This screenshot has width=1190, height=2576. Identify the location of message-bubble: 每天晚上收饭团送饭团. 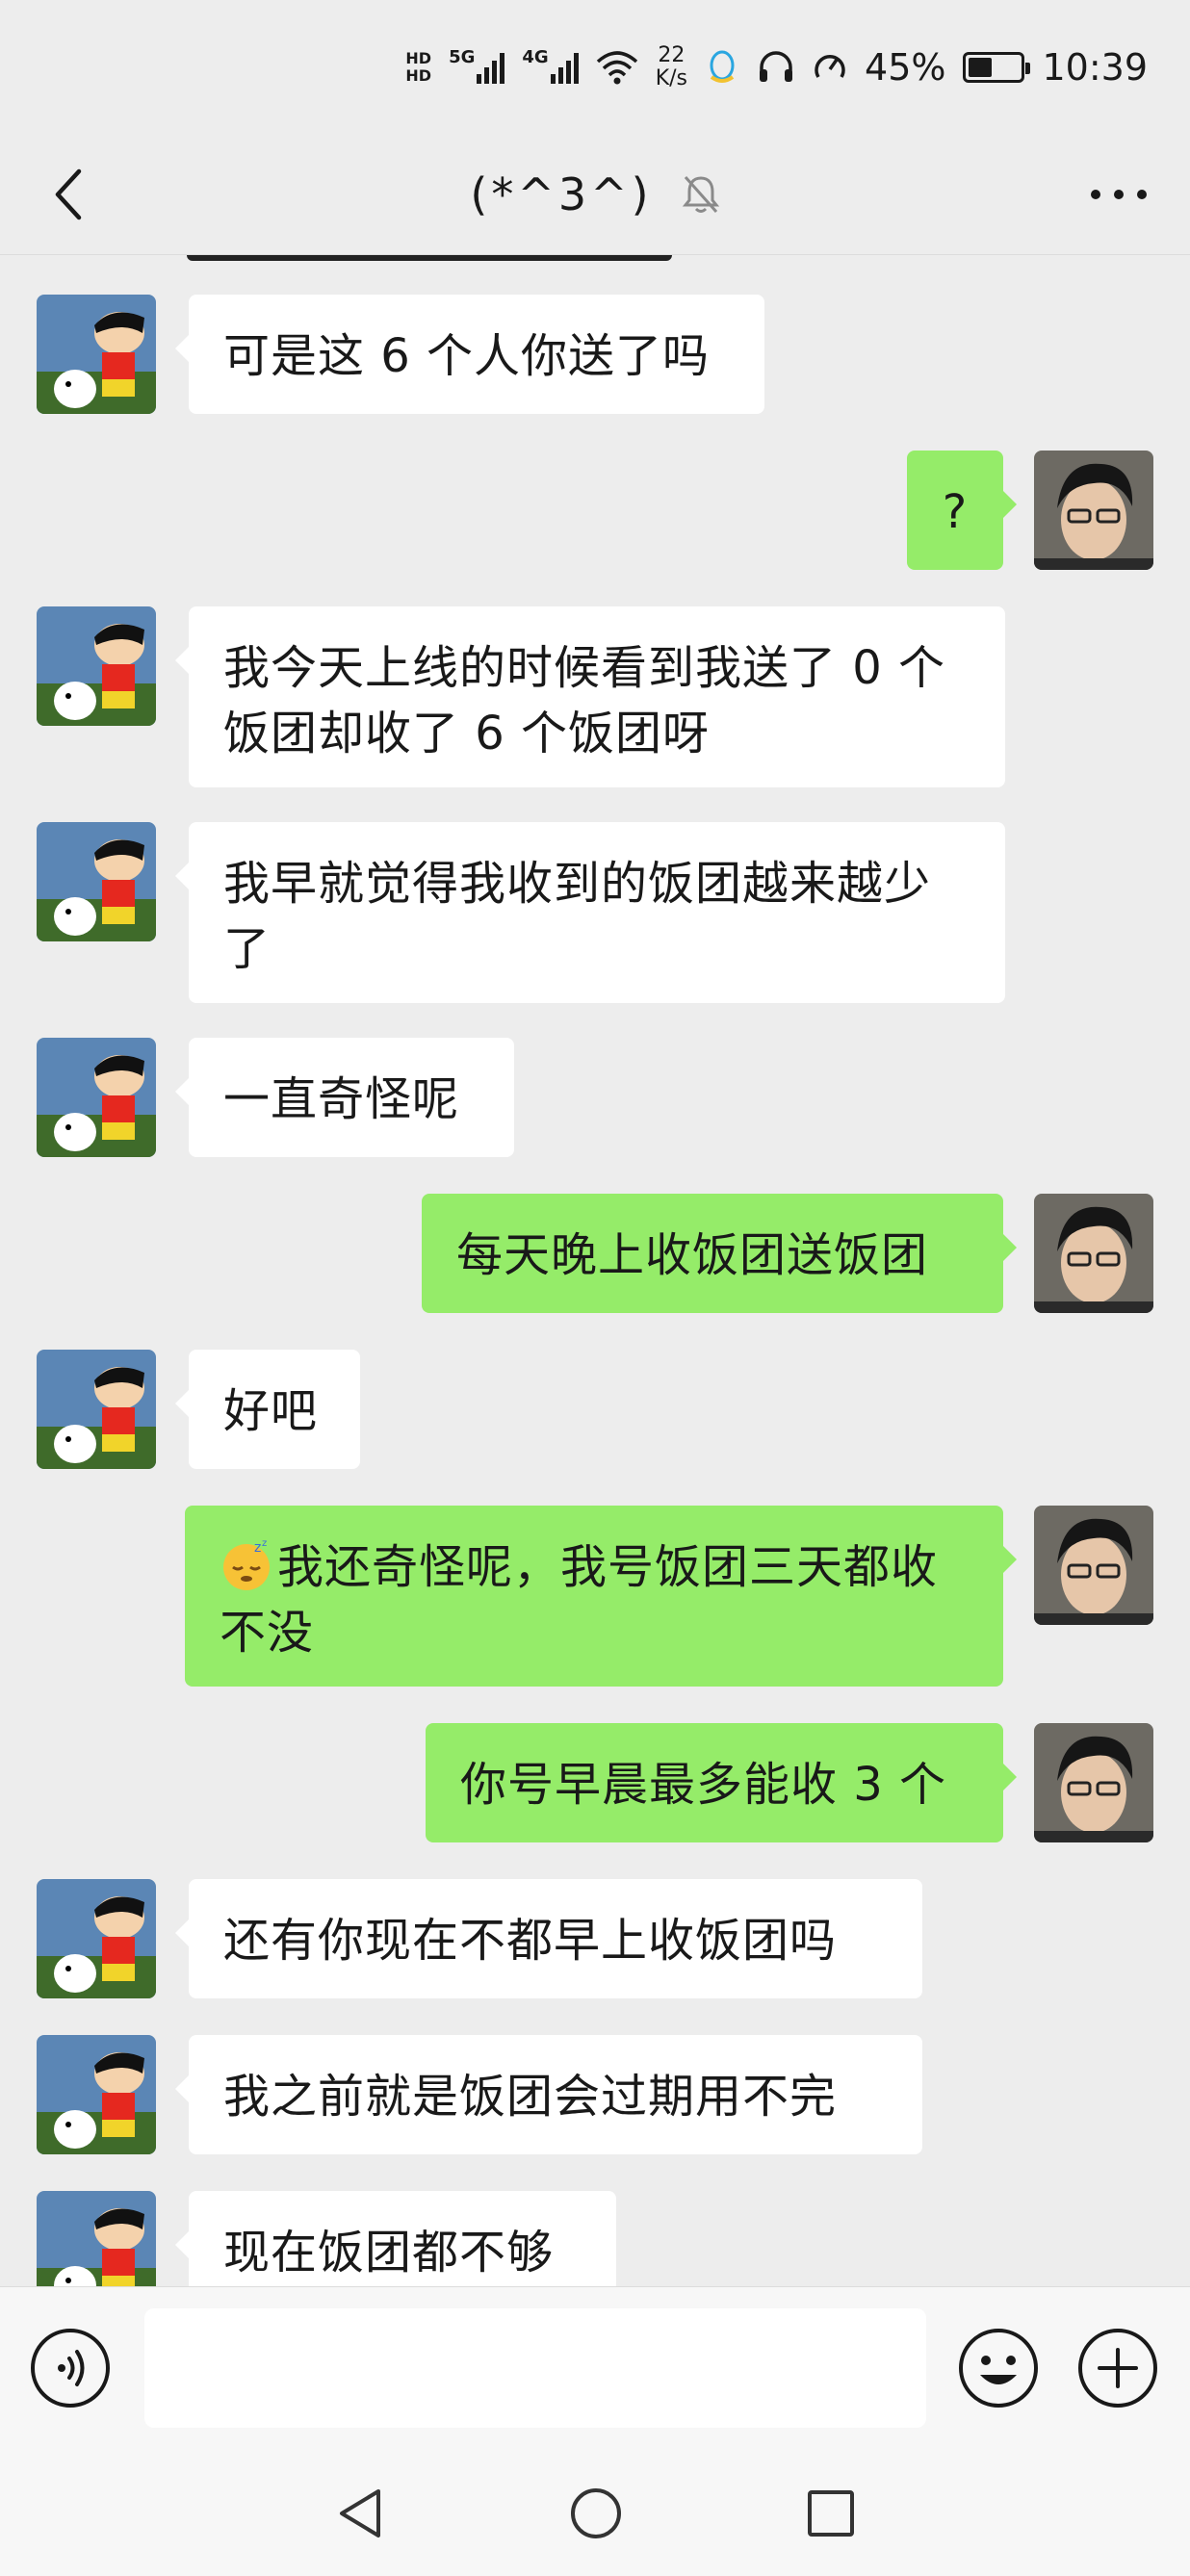
(720, 1254).